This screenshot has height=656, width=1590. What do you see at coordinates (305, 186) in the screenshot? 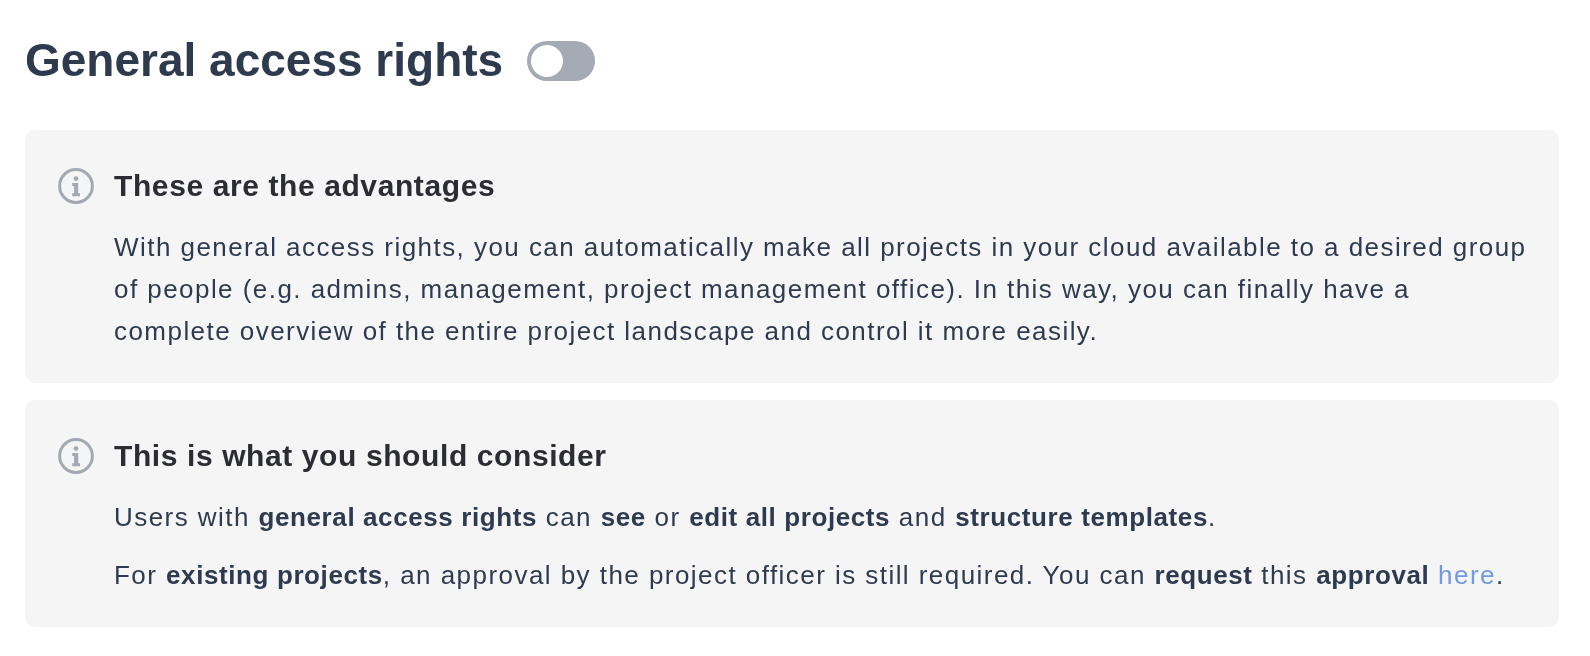
I see `notice-heading: These are the advantages` at bounding box center [305, 186].